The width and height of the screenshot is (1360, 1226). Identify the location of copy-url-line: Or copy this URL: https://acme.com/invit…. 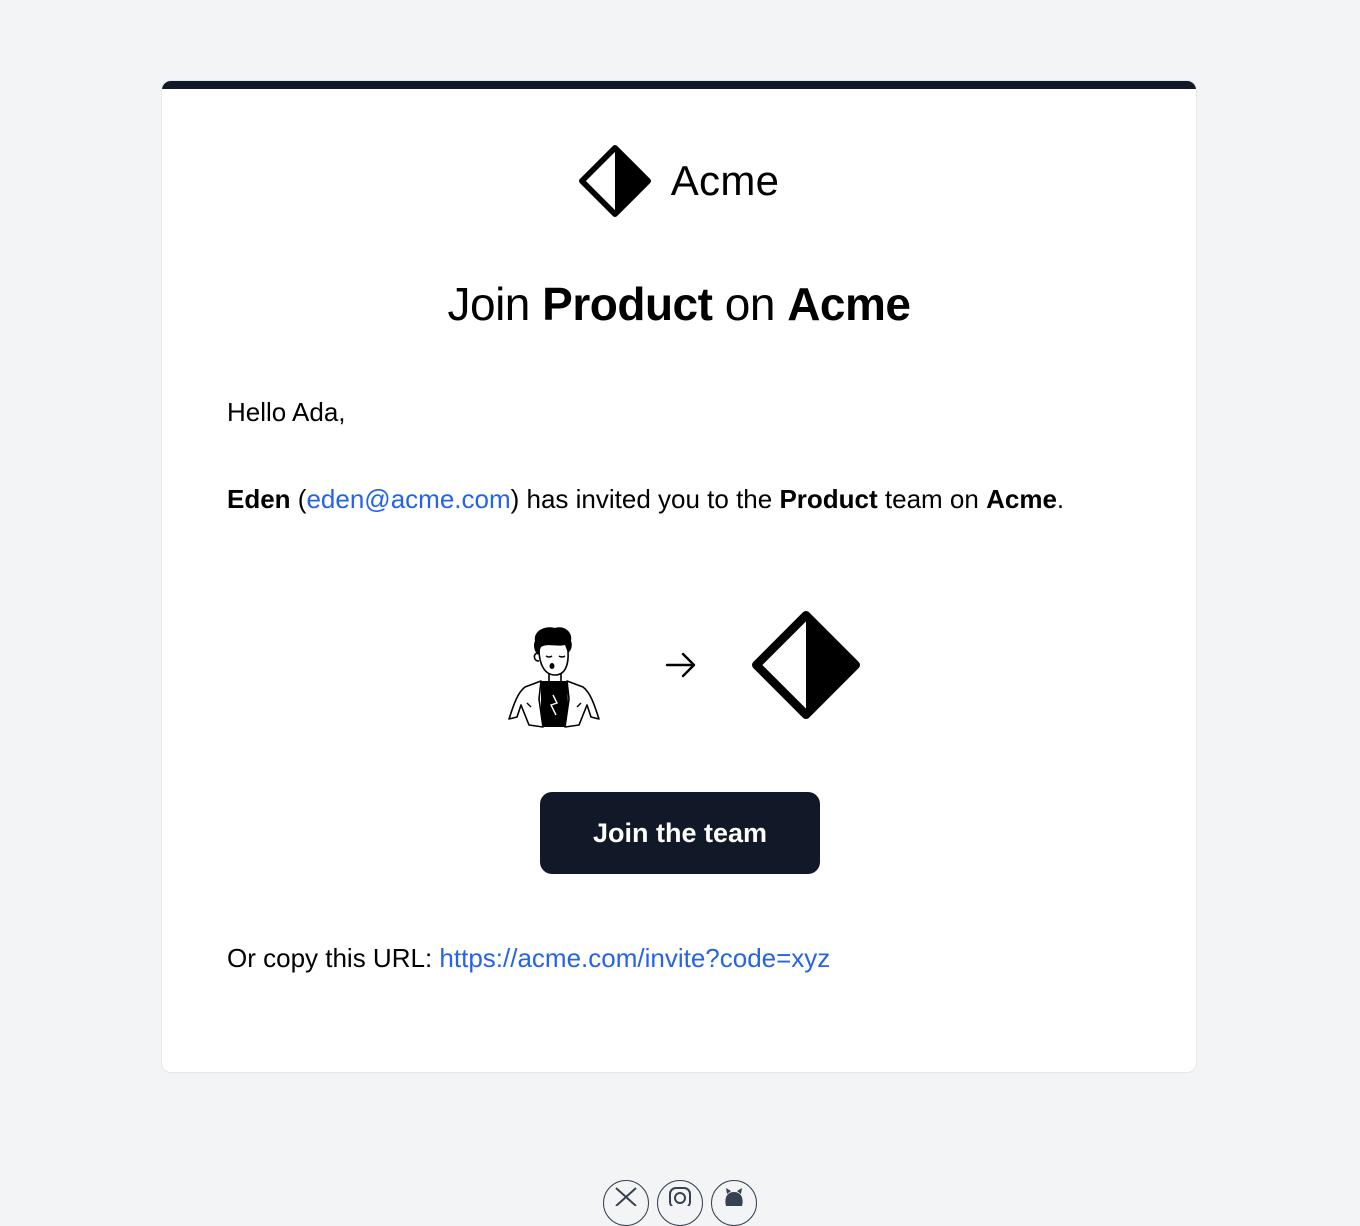
(528, 958).